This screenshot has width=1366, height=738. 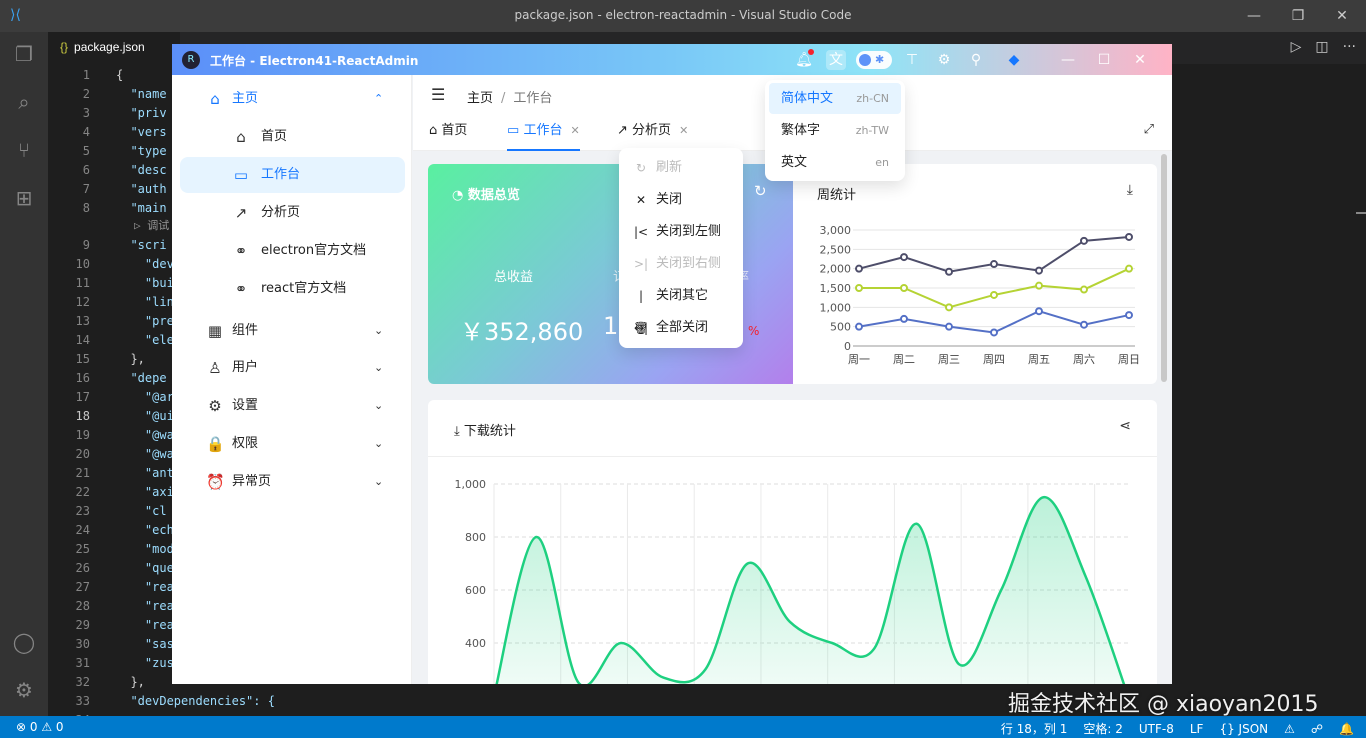 What do you see at coordinates (503, 98) in the screenshot?
I see `breadcrumb-sep: /` at bounding box center [503, 98].